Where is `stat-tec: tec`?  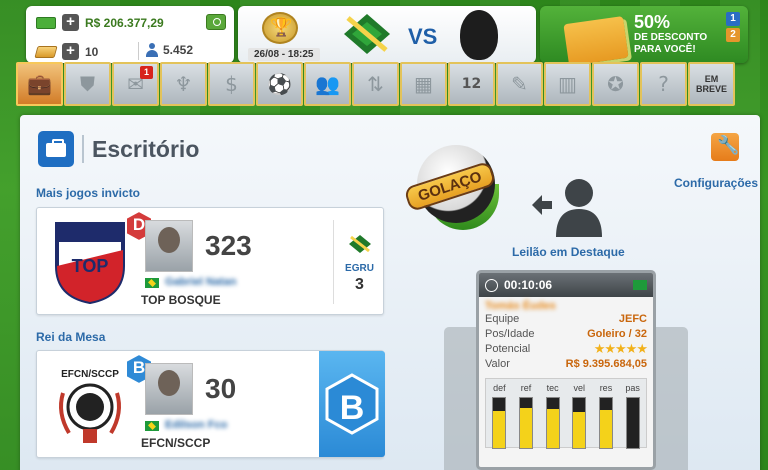
stat-tec: tec is located at coordinates (553, 416).